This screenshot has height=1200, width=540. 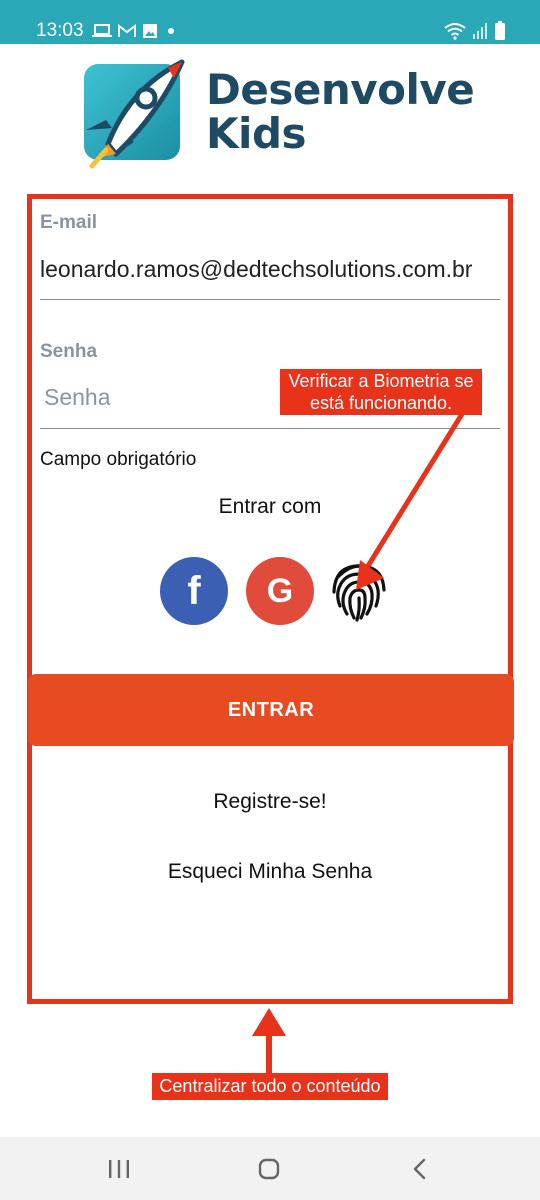 What do you see at coordinates (270, 299) in the screenshot?
I see `email-underline` at bounding box center [270, 299].